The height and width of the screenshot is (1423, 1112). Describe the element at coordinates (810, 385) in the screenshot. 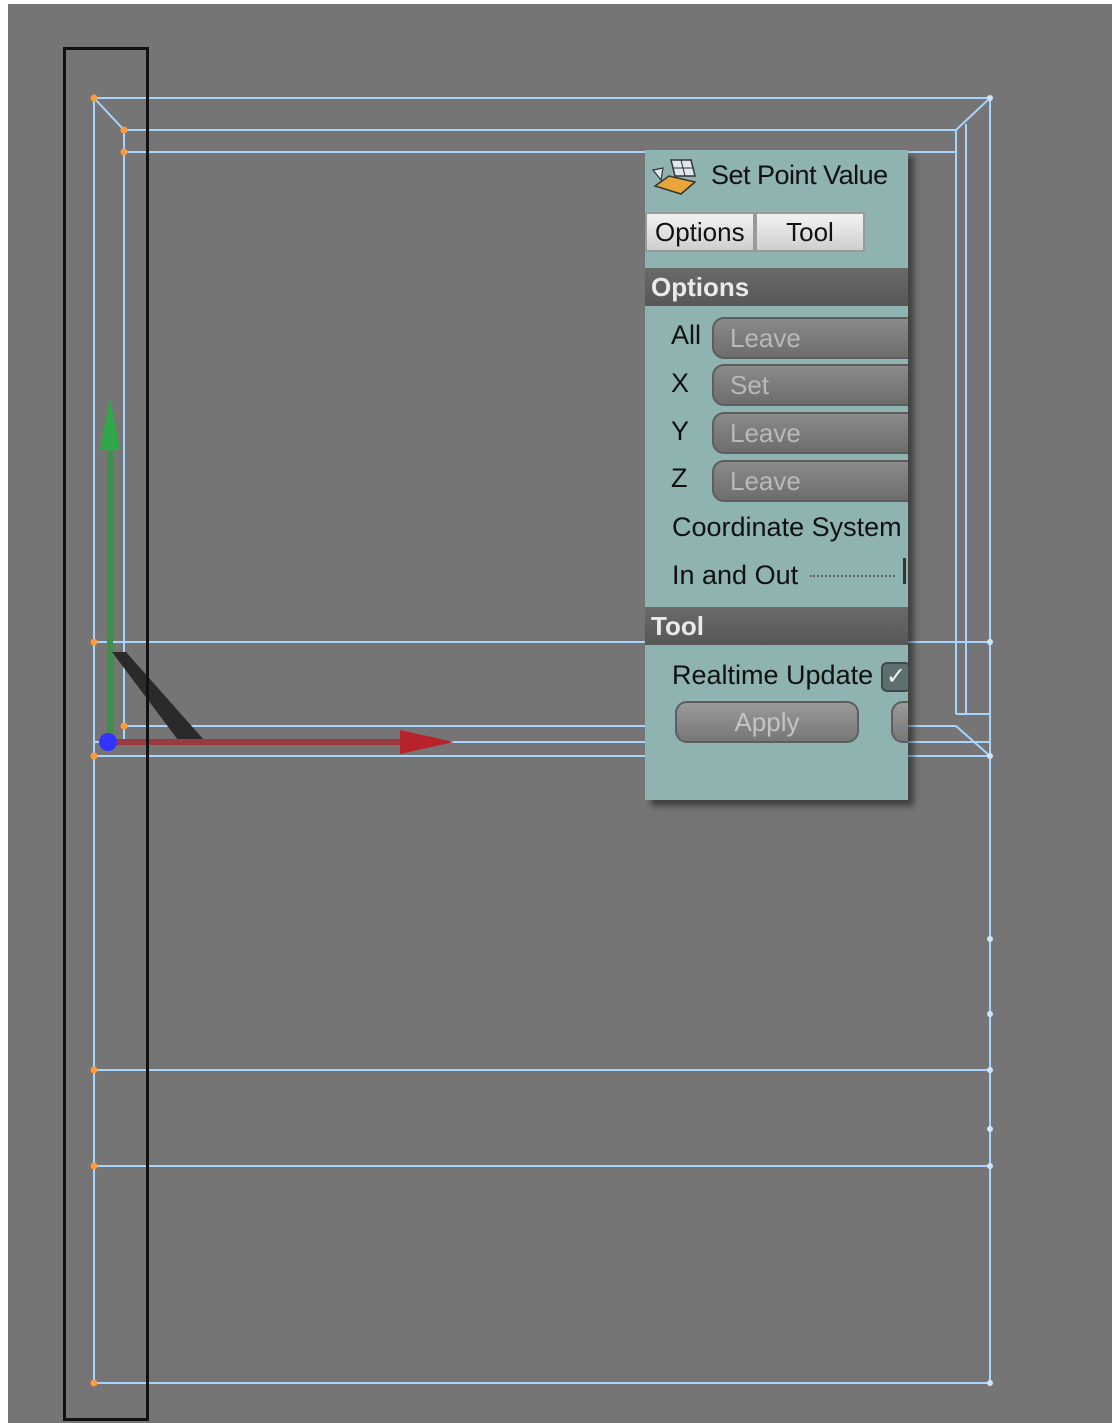

I see `x-dropdown: Set` at that location.